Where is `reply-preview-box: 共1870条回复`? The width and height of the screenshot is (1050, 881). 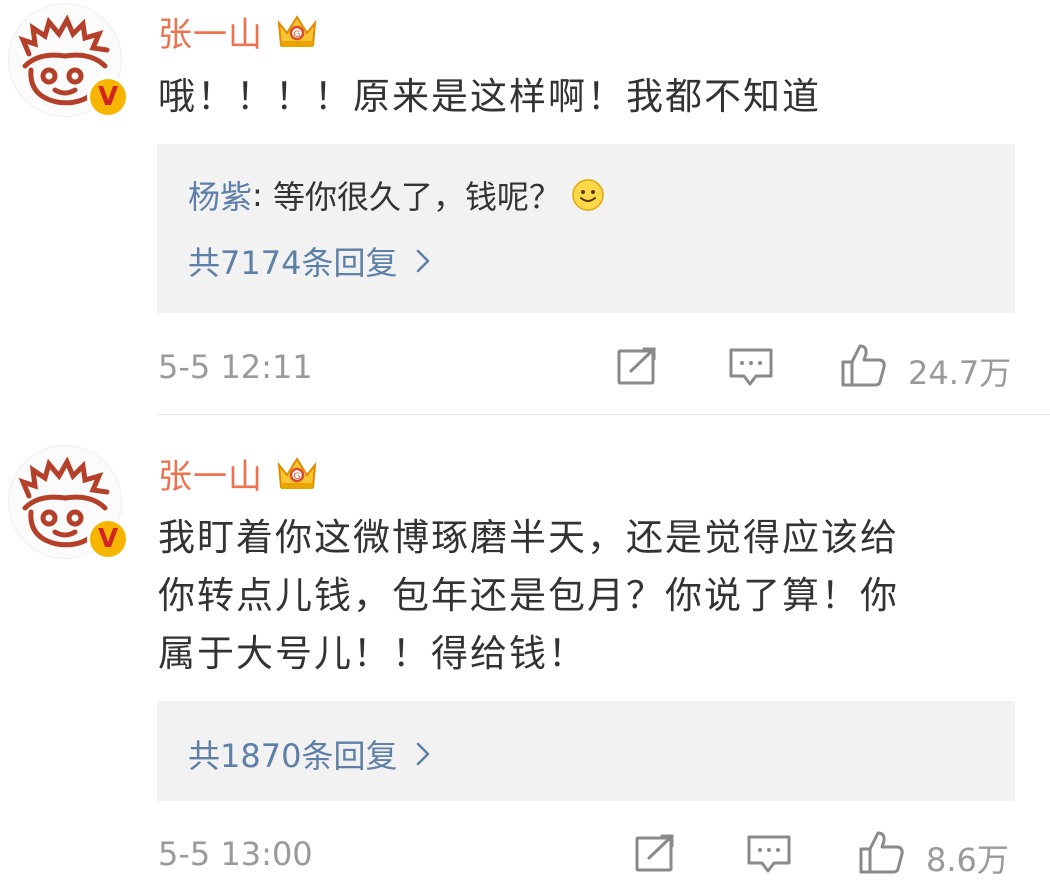
reply-preview-box: 共1870条回复 is located at coordinates (586, 751).